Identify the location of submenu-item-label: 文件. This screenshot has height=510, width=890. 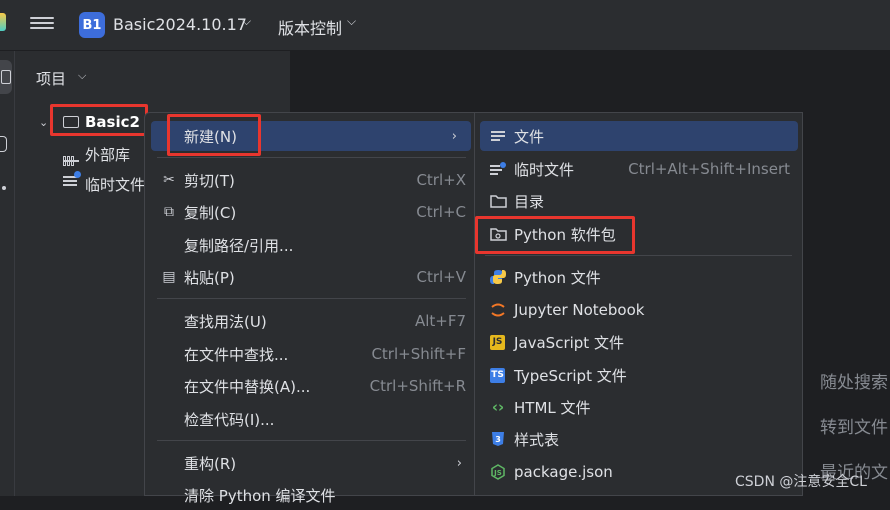
(529, 136).